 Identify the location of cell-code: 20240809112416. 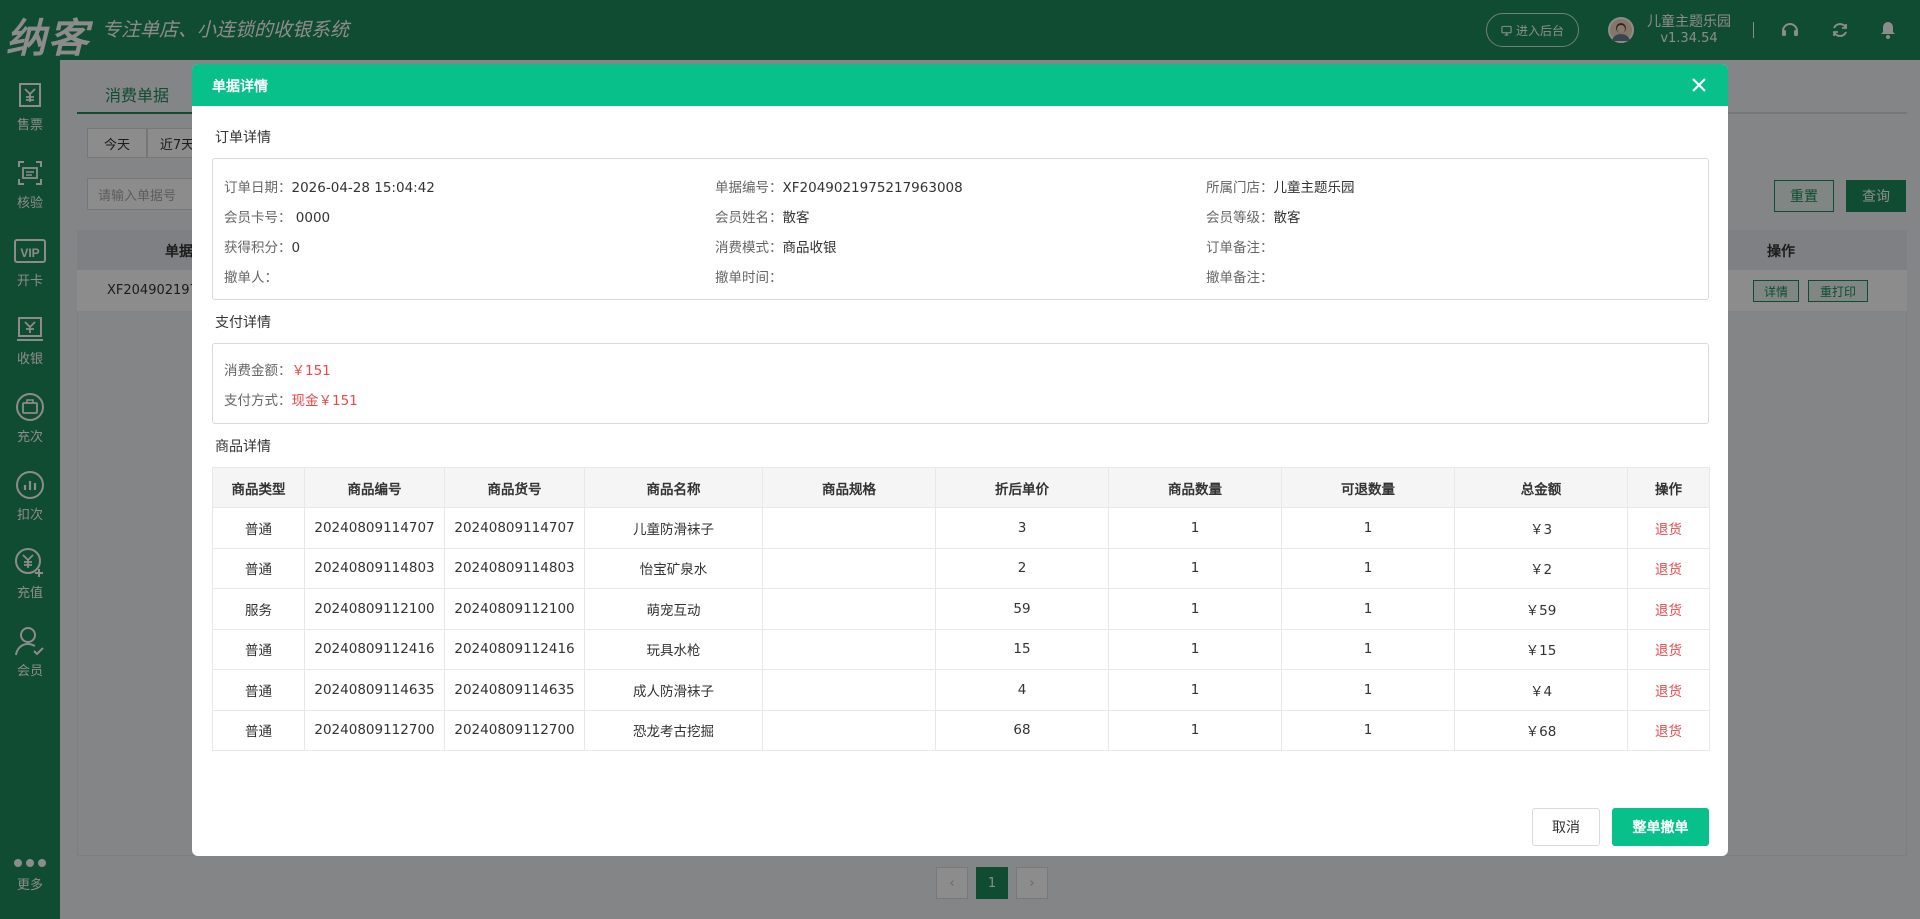
(374, 649).